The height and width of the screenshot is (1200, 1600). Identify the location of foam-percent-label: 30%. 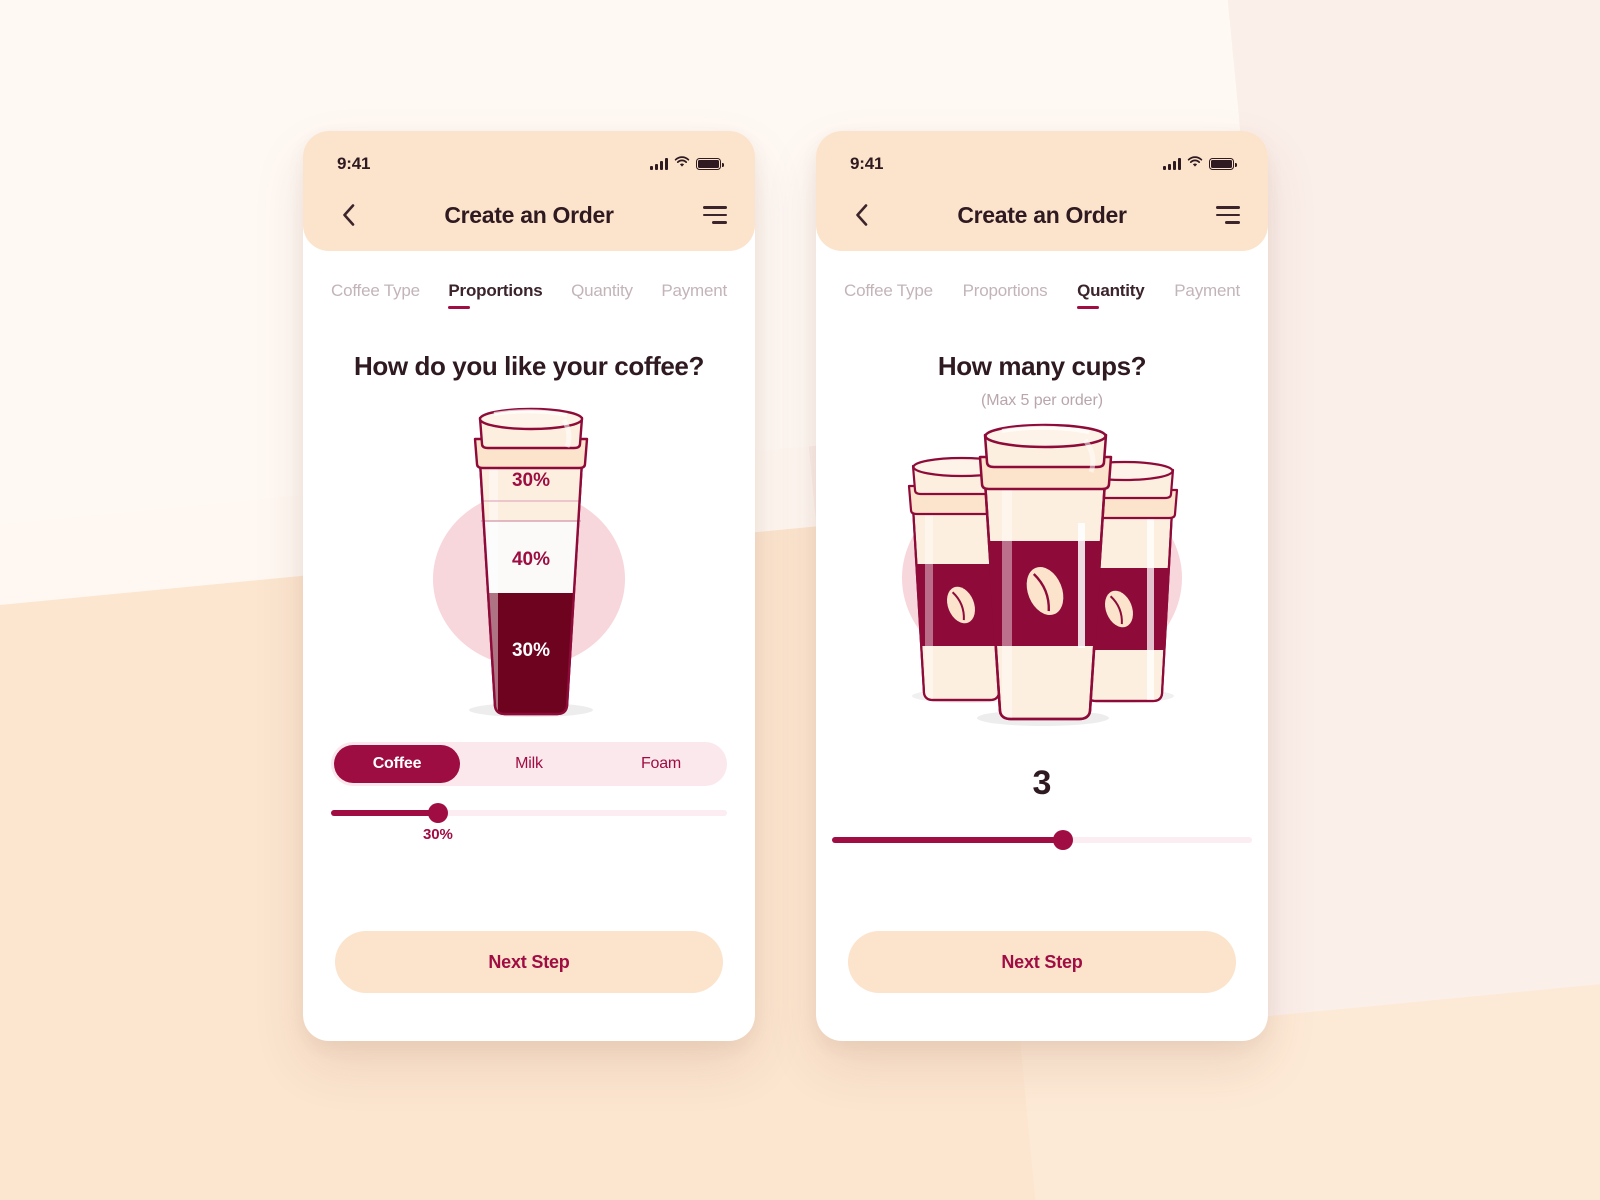
(531, 480).